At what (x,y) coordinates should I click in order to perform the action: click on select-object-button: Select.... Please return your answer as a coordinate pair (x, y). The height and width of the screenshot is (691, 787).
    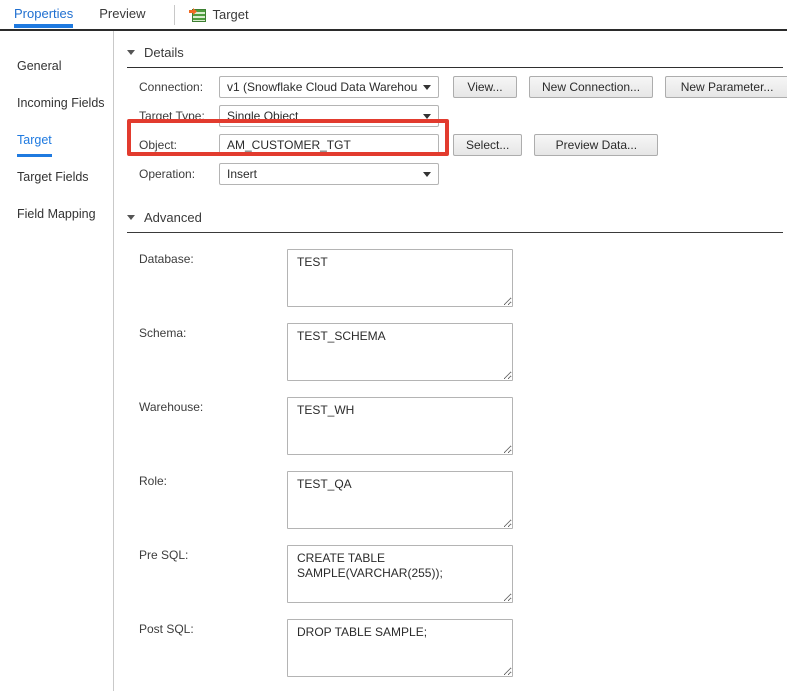
    Looking at the image, I should click on (488, 145).